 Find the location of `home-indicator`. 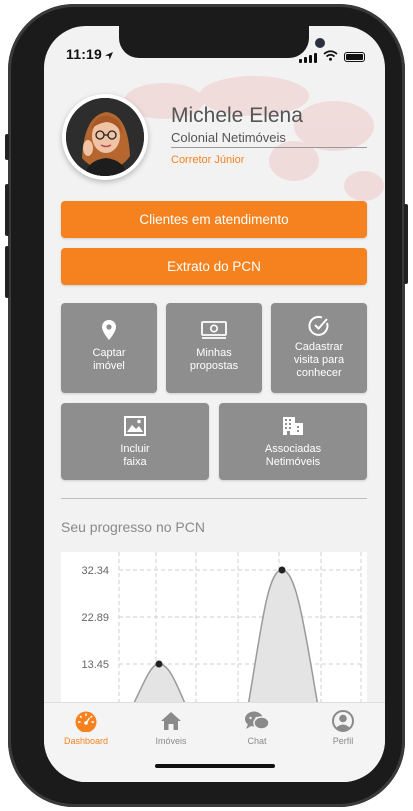

home-indicator is located at coordinates (215, 766).